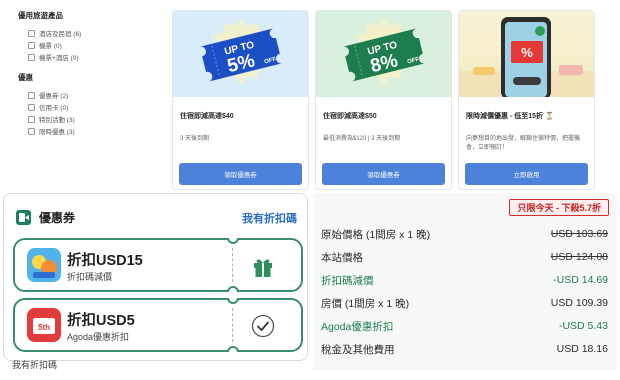  Describe the element at coordinates (57, 120) in the screenshot. I see `filter-option-label: 特別活動 (3)` at that location.